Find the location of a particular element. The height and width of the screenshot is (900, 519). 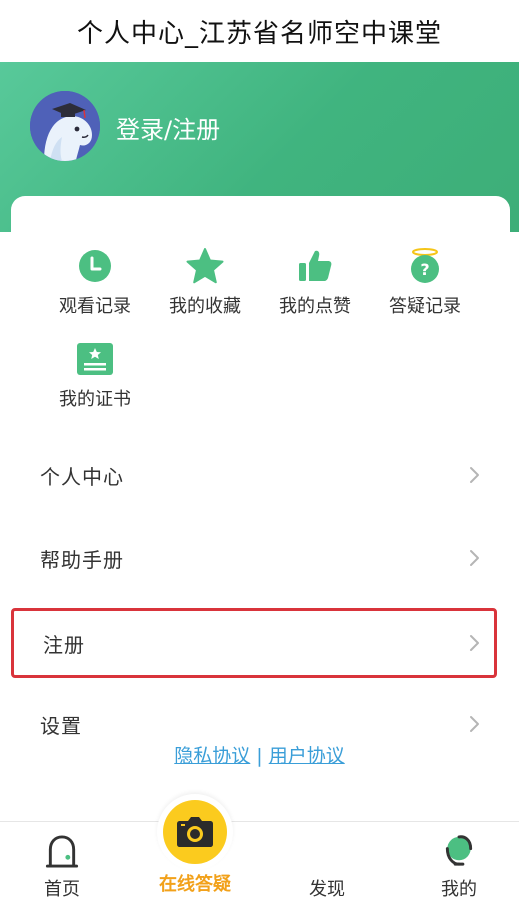

star-icon is located at coordinates (205, 266).